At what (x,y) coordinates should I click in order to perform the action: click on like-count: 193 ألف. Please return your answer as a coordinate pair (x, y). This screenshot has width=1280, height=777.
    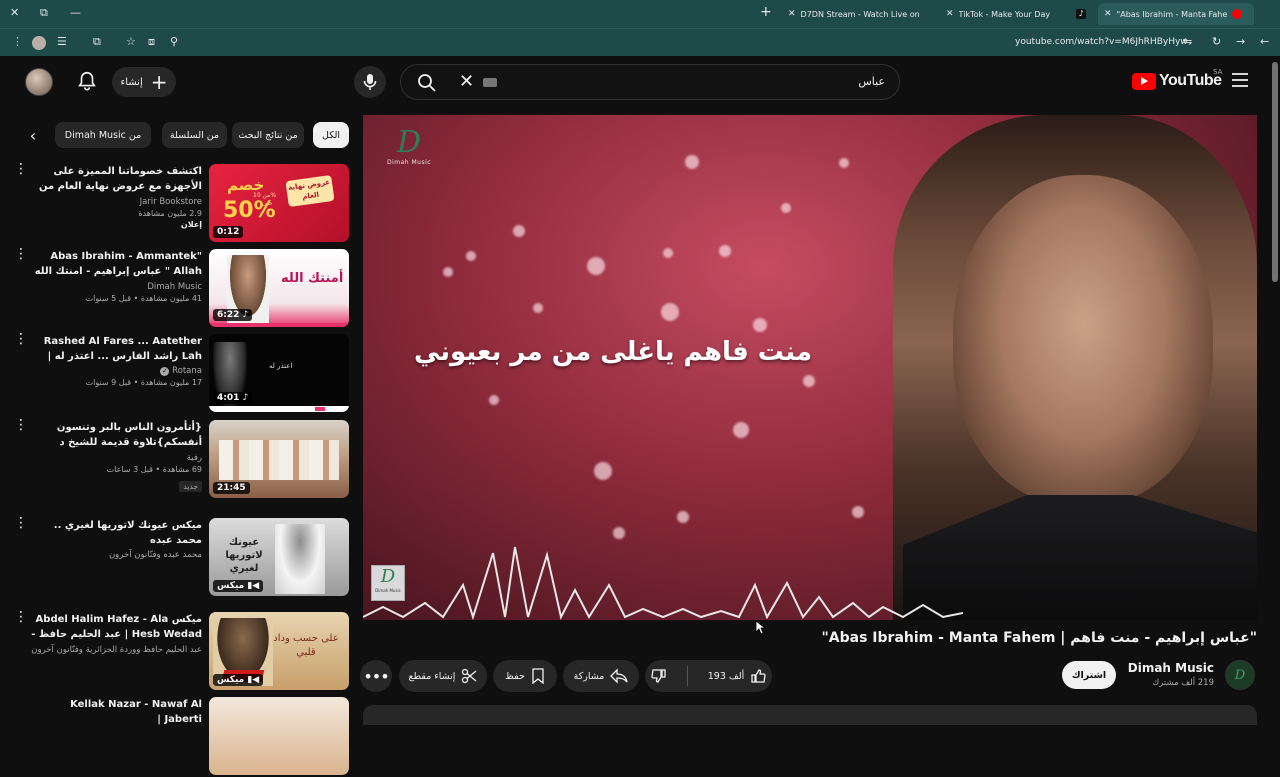
    Looking at the image, I should click on (726, 676).